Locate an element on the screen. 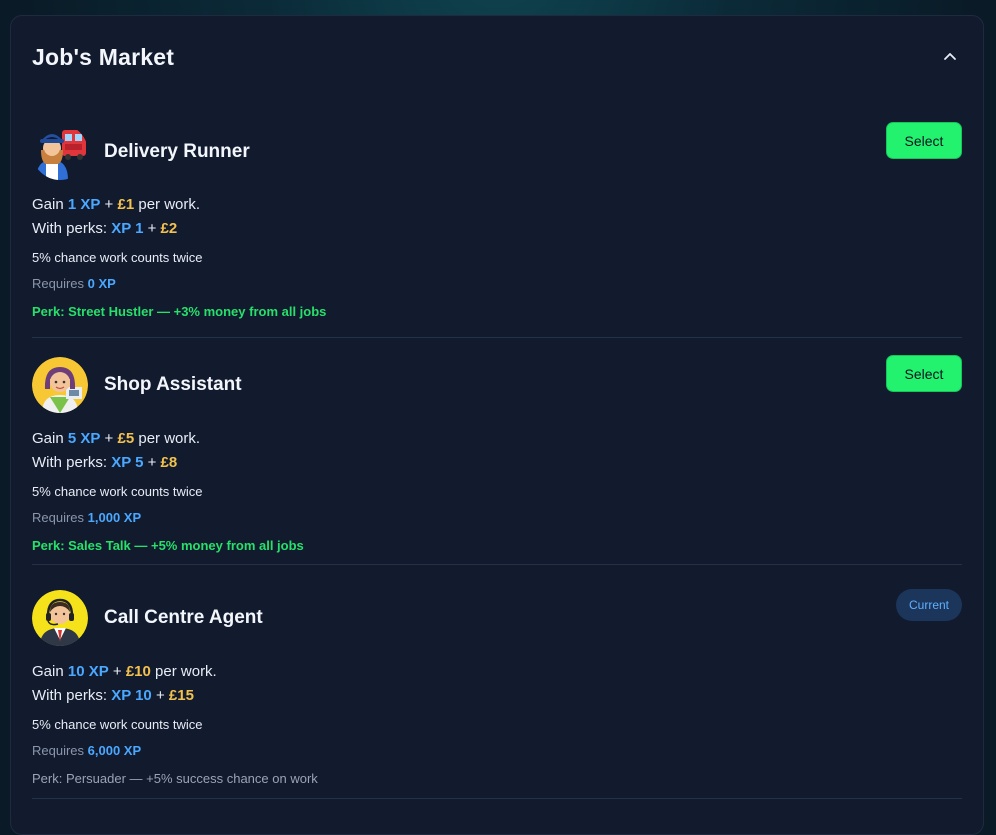 This screenshot has width=996, height=835. collapse-button is located at coordinates (950, 57).